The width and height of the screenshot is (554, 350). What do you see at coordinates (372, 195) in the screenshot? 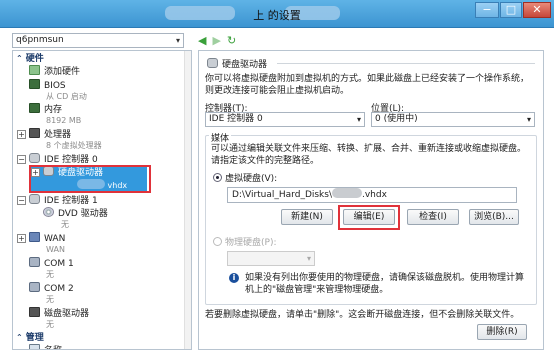
I see `virtual-disk-path-input: D:\Virtual_Hard_Disks\ .vhdx` at bounding box center [372, 195].